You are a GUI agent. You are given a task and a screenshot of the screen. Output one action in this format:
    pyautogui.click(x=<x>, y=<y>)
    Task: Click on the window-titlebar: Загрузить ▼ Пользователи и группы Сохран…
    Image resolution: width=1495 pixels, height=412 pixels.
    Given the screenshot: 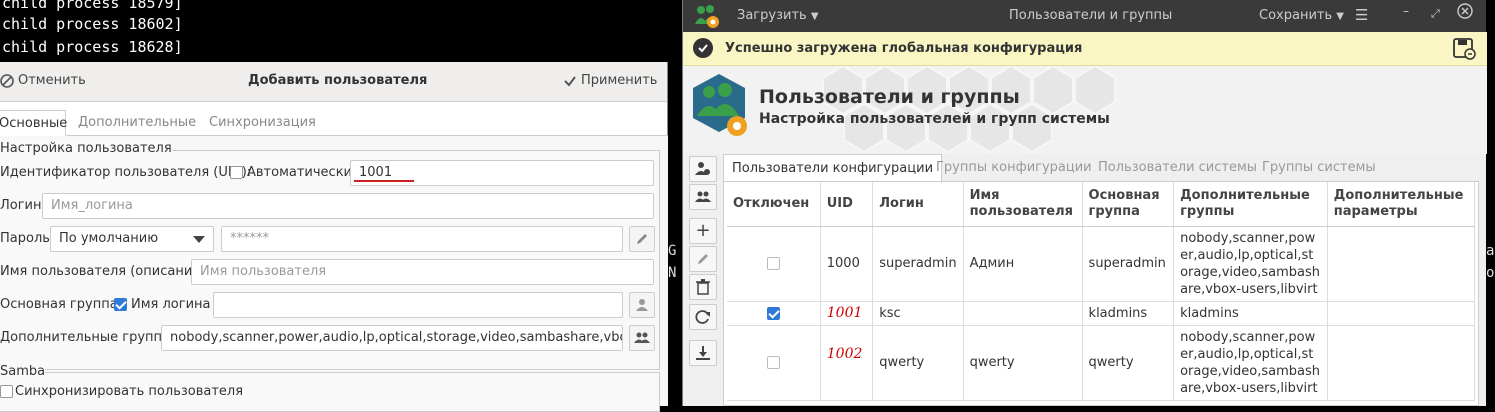 What is the action you would take?
    pyautogui.click(x=1084, y=16)
    